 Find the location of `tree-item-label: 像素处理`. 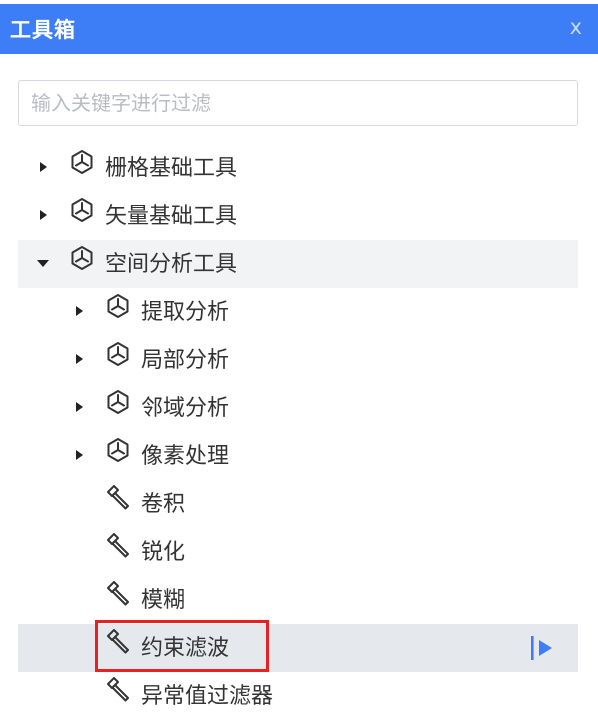

tree-item-label: 像素处理 is located at coordinates (185, 456).